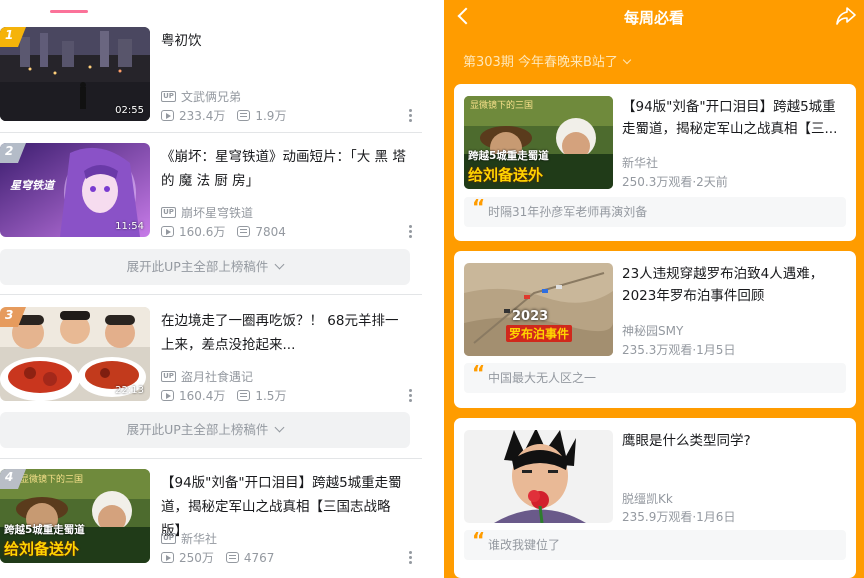 This screenshot has height=578, width=864. I want to click on uploader-line: UP 崩坏星穹铁道, so click(207, 212).